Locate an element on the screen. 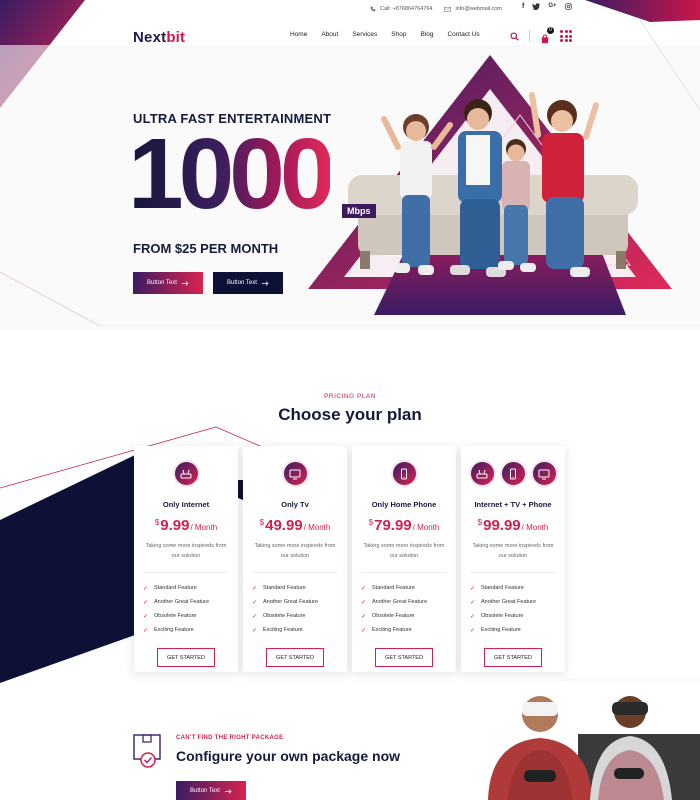 This screenshot has height=800, width=700. plan-amount: 99.99 is located at coordinates (502, 525).